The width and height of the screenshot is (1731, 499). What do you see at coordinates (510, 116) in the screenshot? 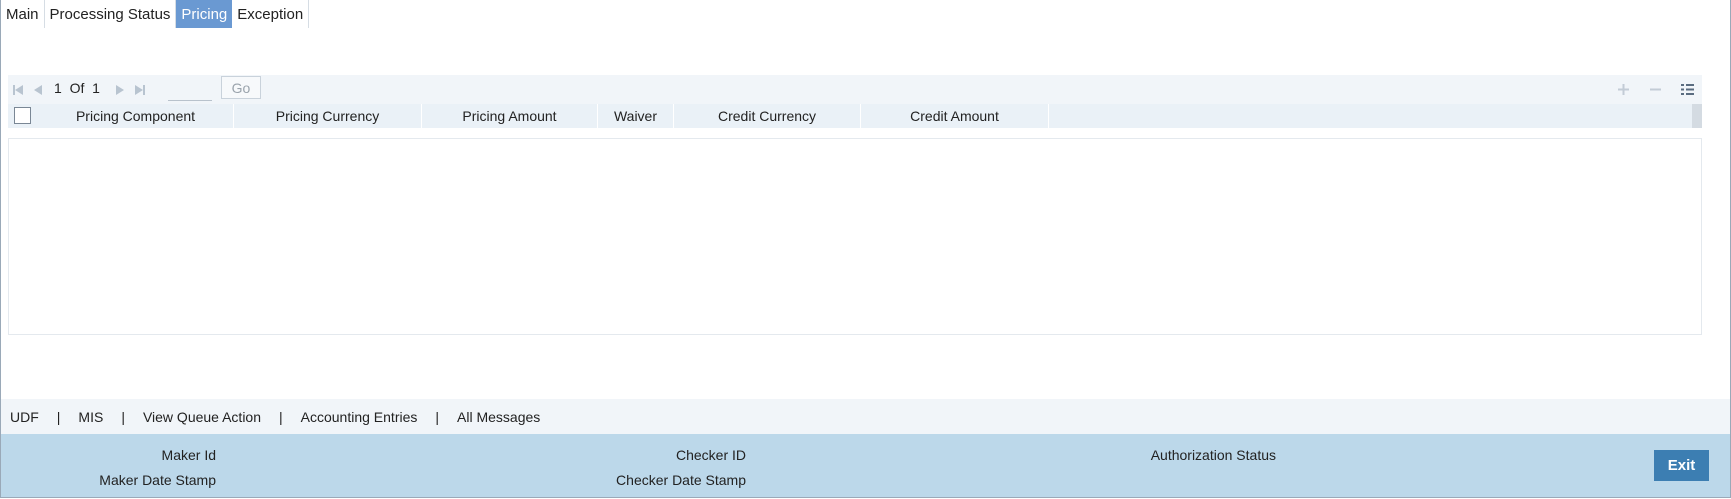
I see `column-header-pricing-amount: Pricing Amount` at bounding box center [510, 116].